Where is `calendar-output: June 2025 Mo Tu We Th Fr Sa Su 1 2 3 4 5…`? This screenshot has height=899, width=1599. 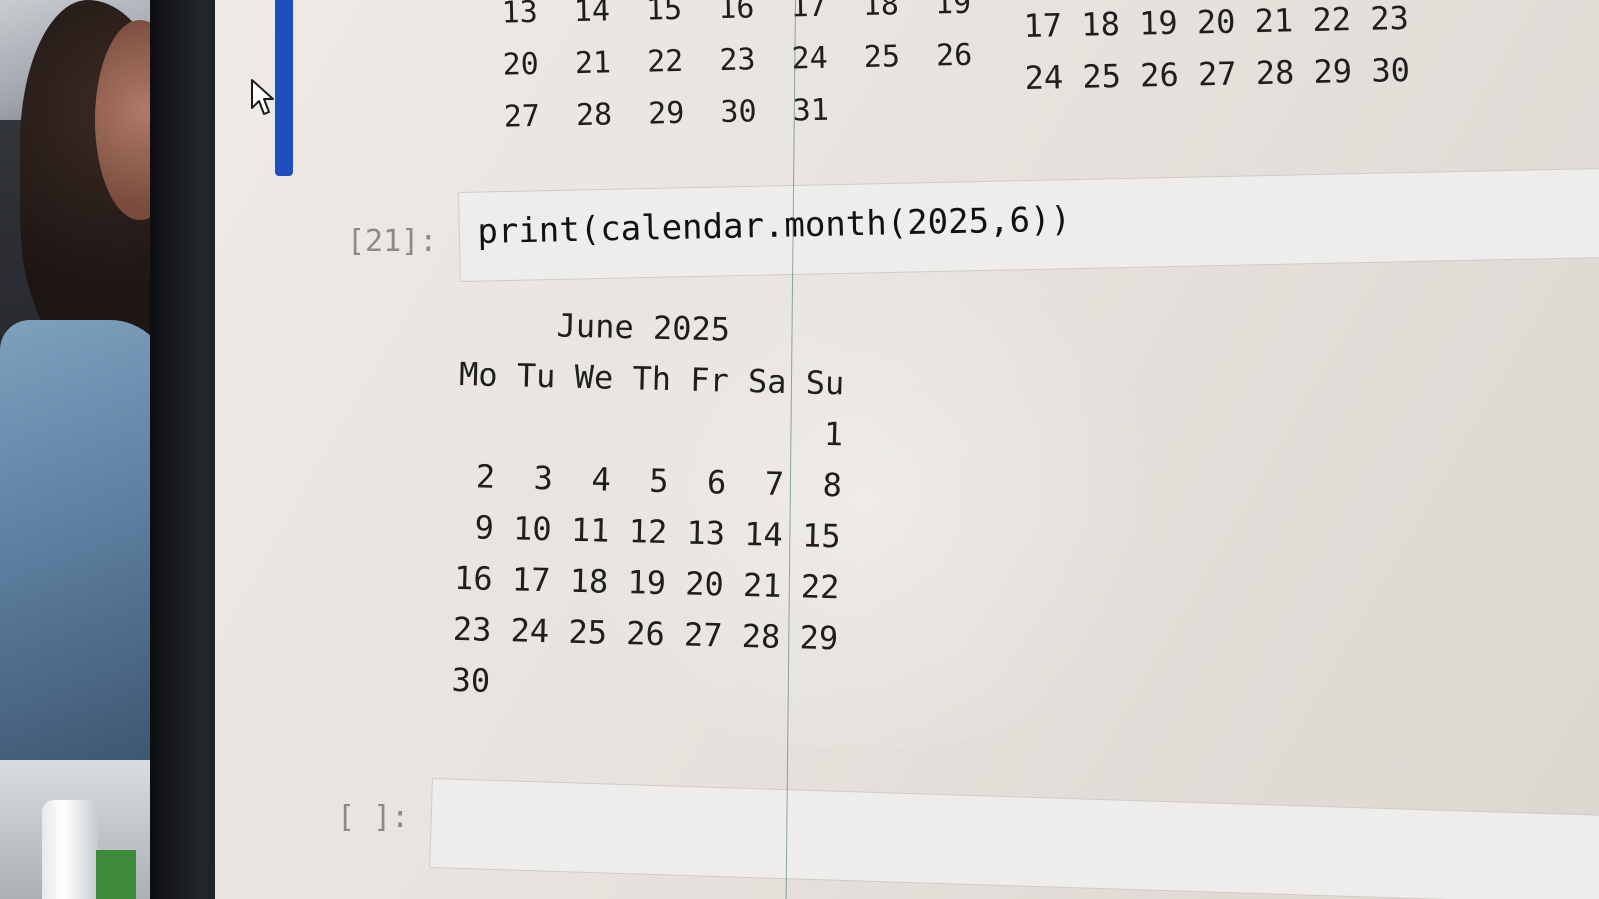
calendar-output: June 2025 Mo Tu We Th Fr Sa Su 1 2 3 4 5… is located at coordinates (648, 501).